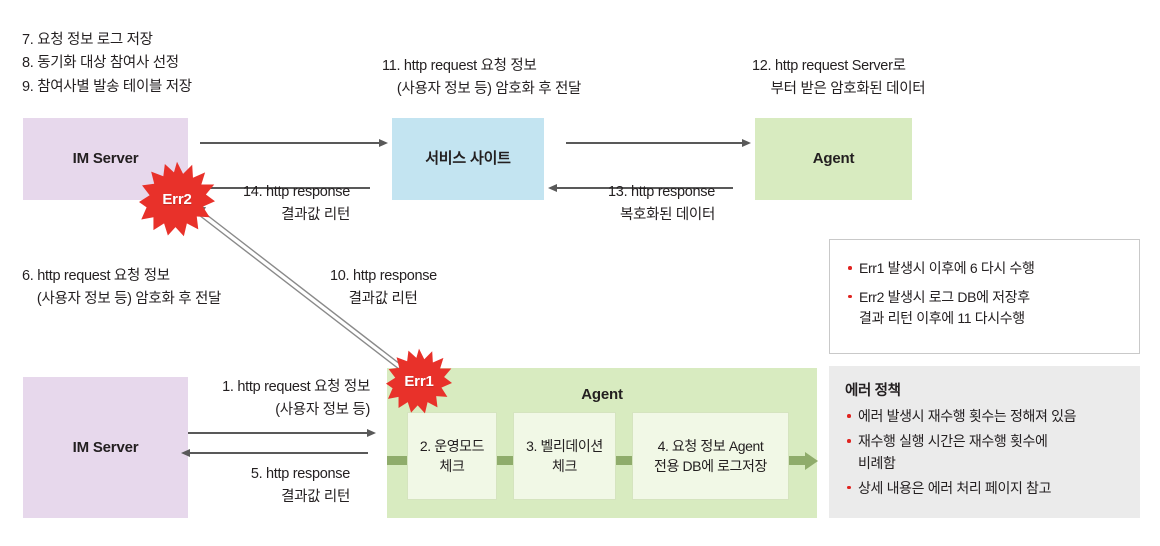 The image size is (1160, 546). I want to click on node-im-server-bottom-label: IM Server, so click(105, 447).